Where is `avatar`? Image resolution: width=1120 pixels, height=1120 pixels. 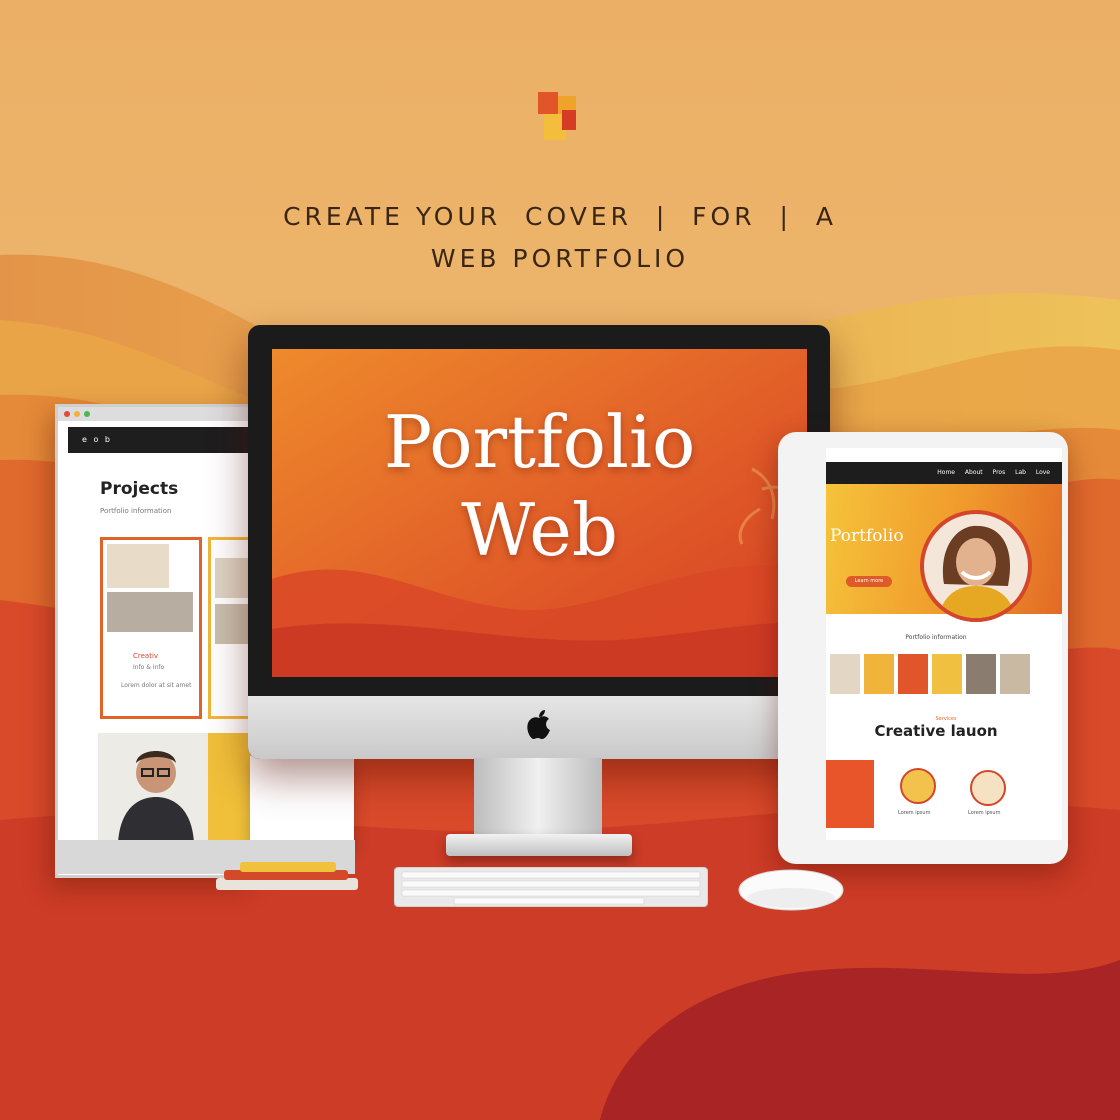
avatar is located at coordinates (976, 566).